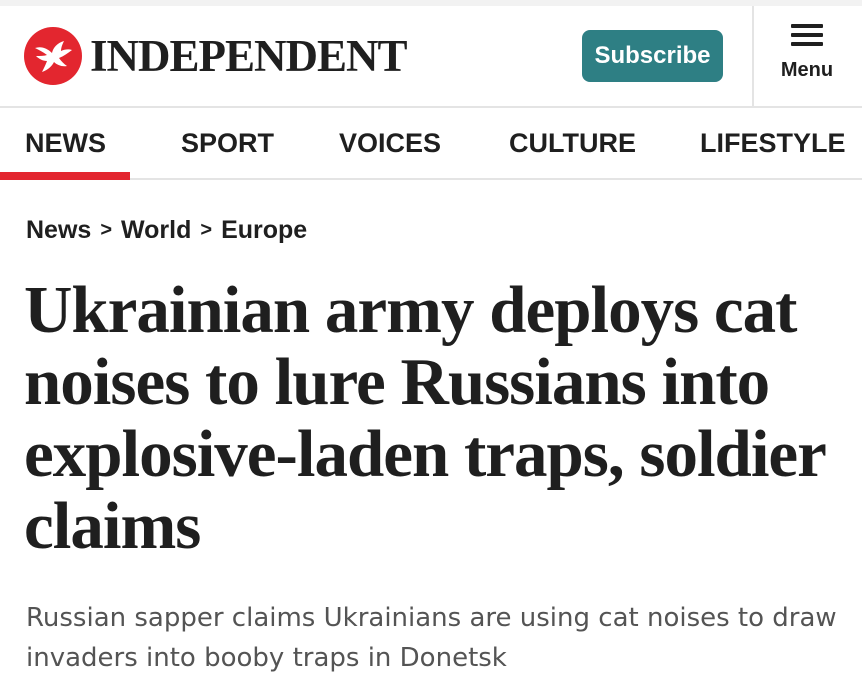 This screenshot has height=696, width=862. I want to click on nav-item-voices: VOICES, so click(390, 143).